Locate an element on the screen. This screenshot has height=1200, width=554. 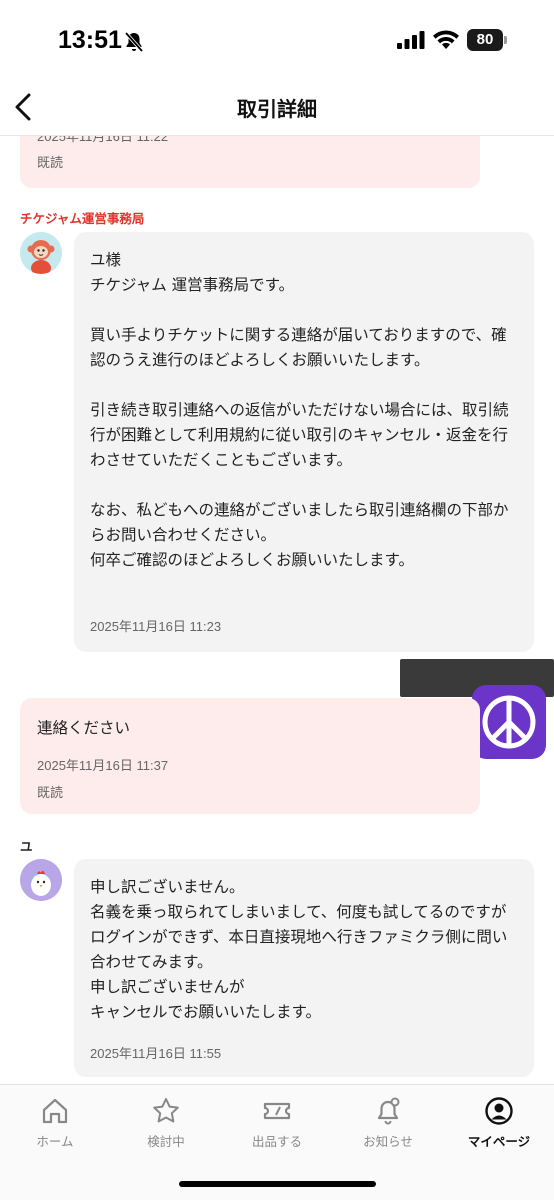
tab-notifications: お知らせ is located at coordinates (388, 1122).